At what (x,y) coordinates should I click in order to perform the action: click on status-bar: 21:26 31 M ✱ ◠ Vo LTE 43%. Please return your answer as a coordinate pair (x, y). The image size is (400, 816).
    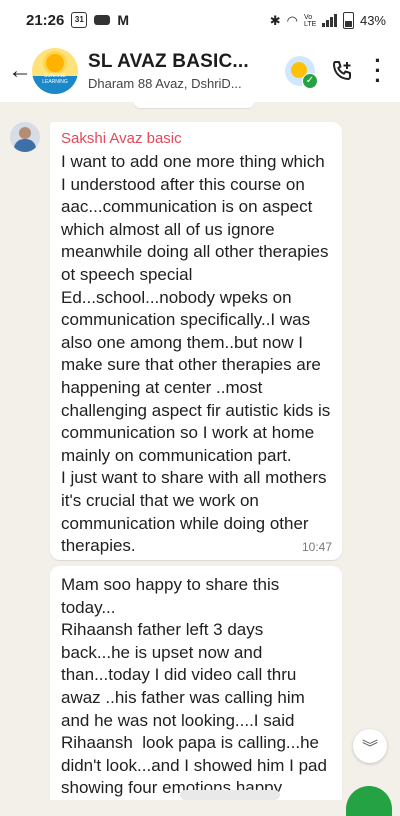
    Looking at the image, I should click on (200, 20).